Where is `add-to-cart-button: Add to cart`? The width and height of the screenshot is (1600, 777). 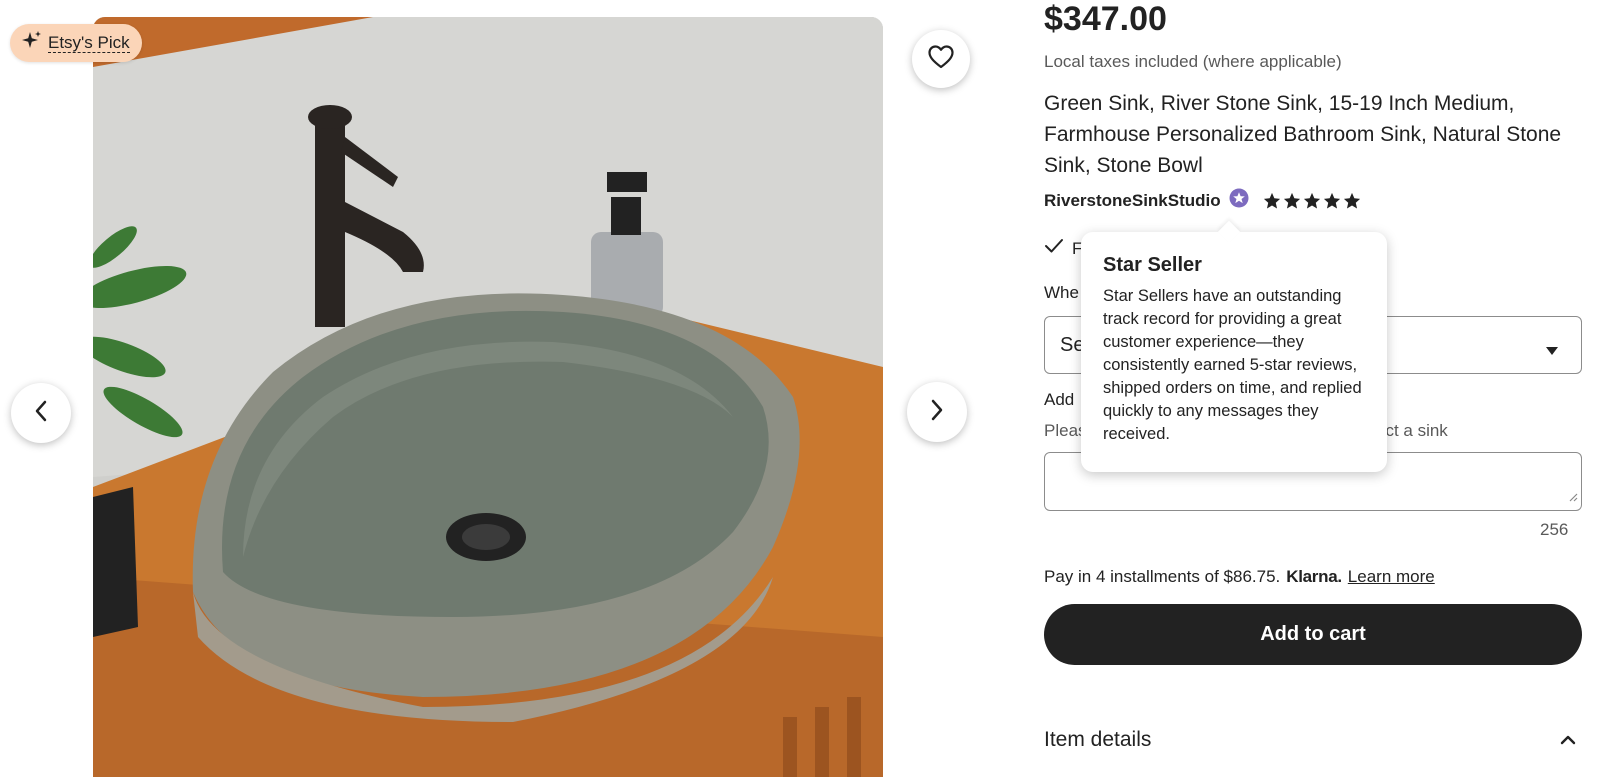 add-to-cart-button: Add to cart is located at coordinates (1313, 634).